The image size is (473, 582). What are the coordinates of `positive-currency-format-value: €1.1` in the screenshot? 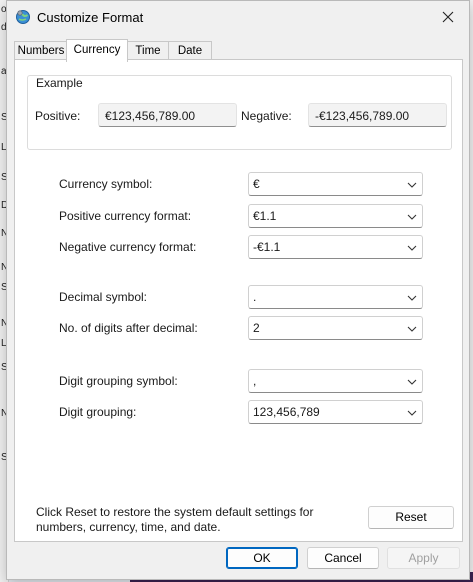 It's located at (265, 216).